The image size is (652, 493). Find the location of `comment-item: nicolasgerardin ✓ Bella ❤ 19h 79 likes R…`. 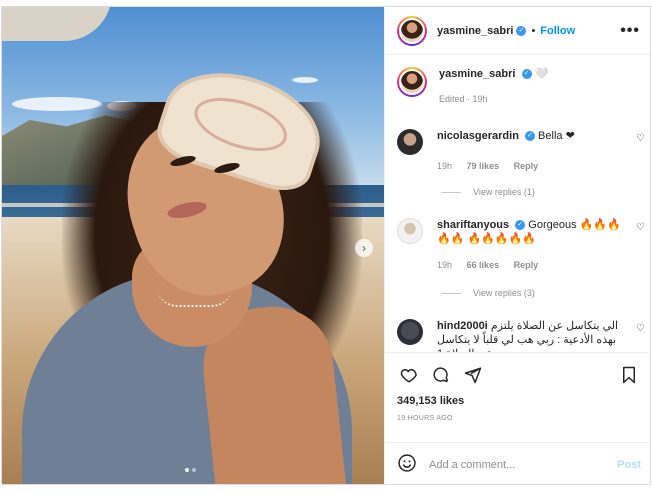

comment-item: nicolasgerardin ✓ Bella ❤ 19h 79 likes R… is located at coordinates (521, 151).